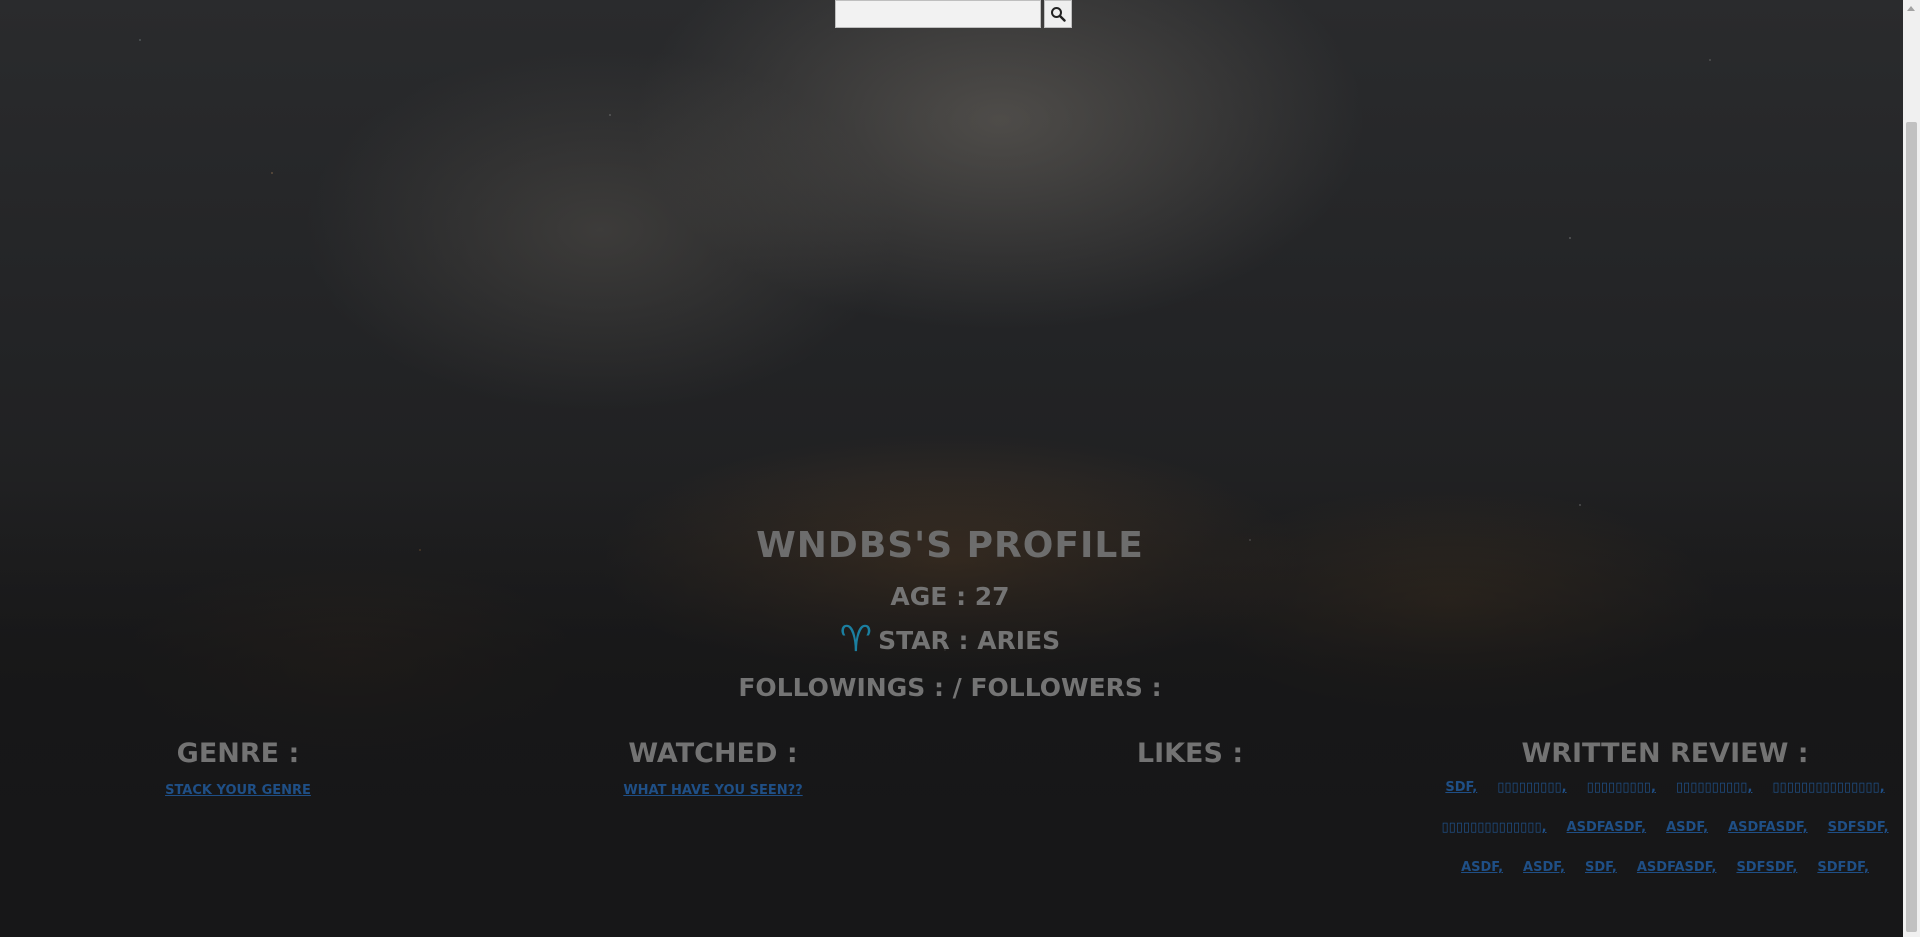  What do you see at coordinates (969, 640) in the screenshot?
I see `profile-star-label: STAR : ARIES` at bounding box center [969, 640].